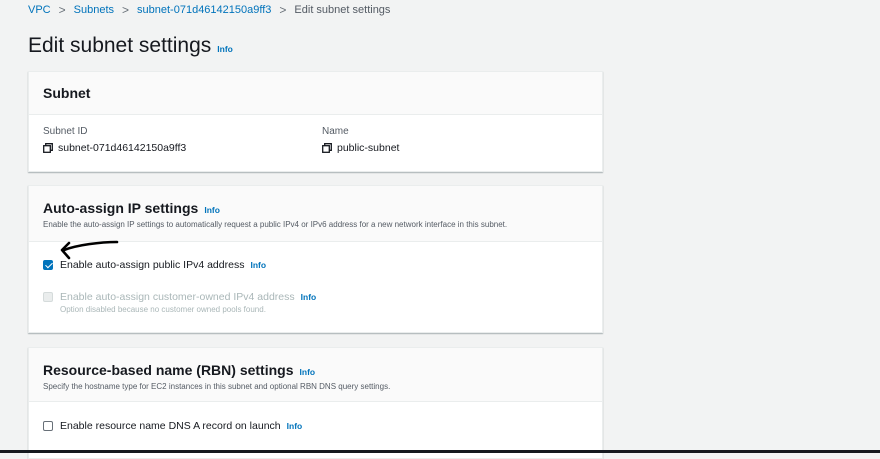 The width and height of the screenshot is (880, 459). Describe the element at coordinates (67, 93) in the screenshot. I see `subnet-panel-title: Subnet` at that location.